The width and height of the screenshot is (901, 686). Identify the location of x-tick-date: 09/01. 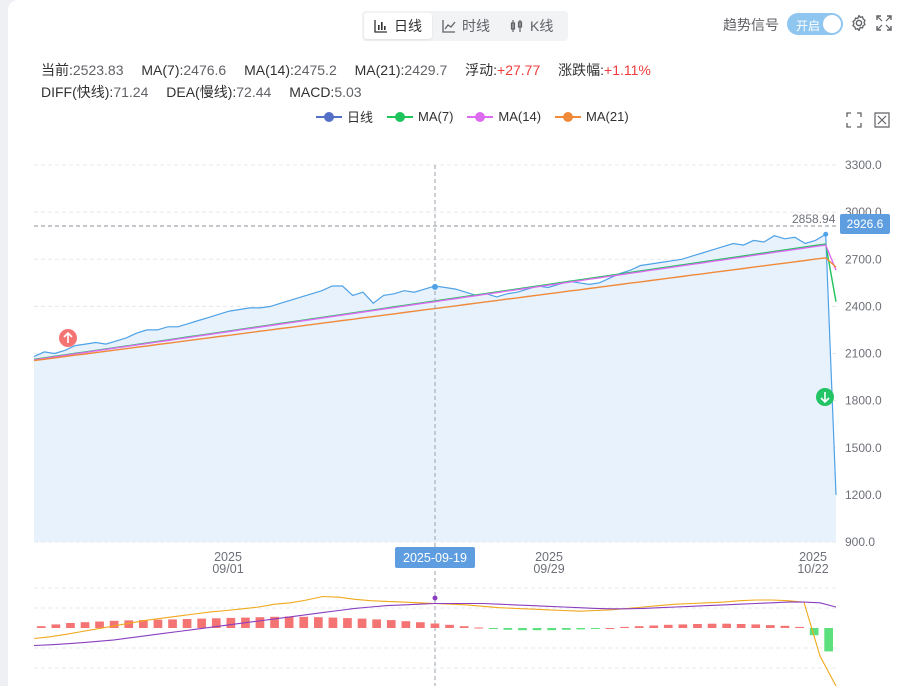
(227, 569).